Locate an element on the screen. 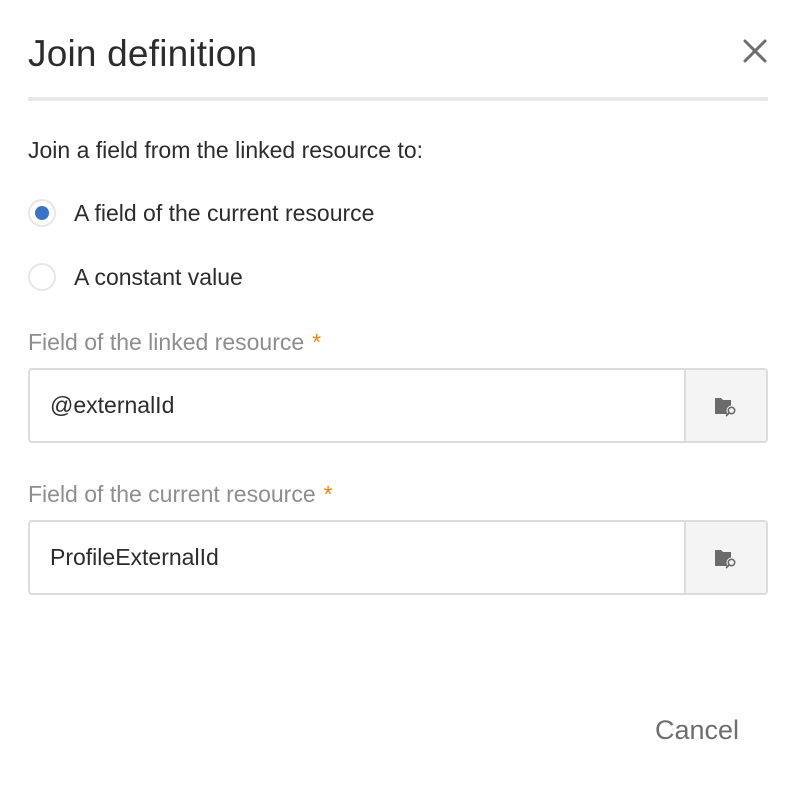 The width and height of the screenshot is (790, 790). close-icon is located at coordinates (755, 51).